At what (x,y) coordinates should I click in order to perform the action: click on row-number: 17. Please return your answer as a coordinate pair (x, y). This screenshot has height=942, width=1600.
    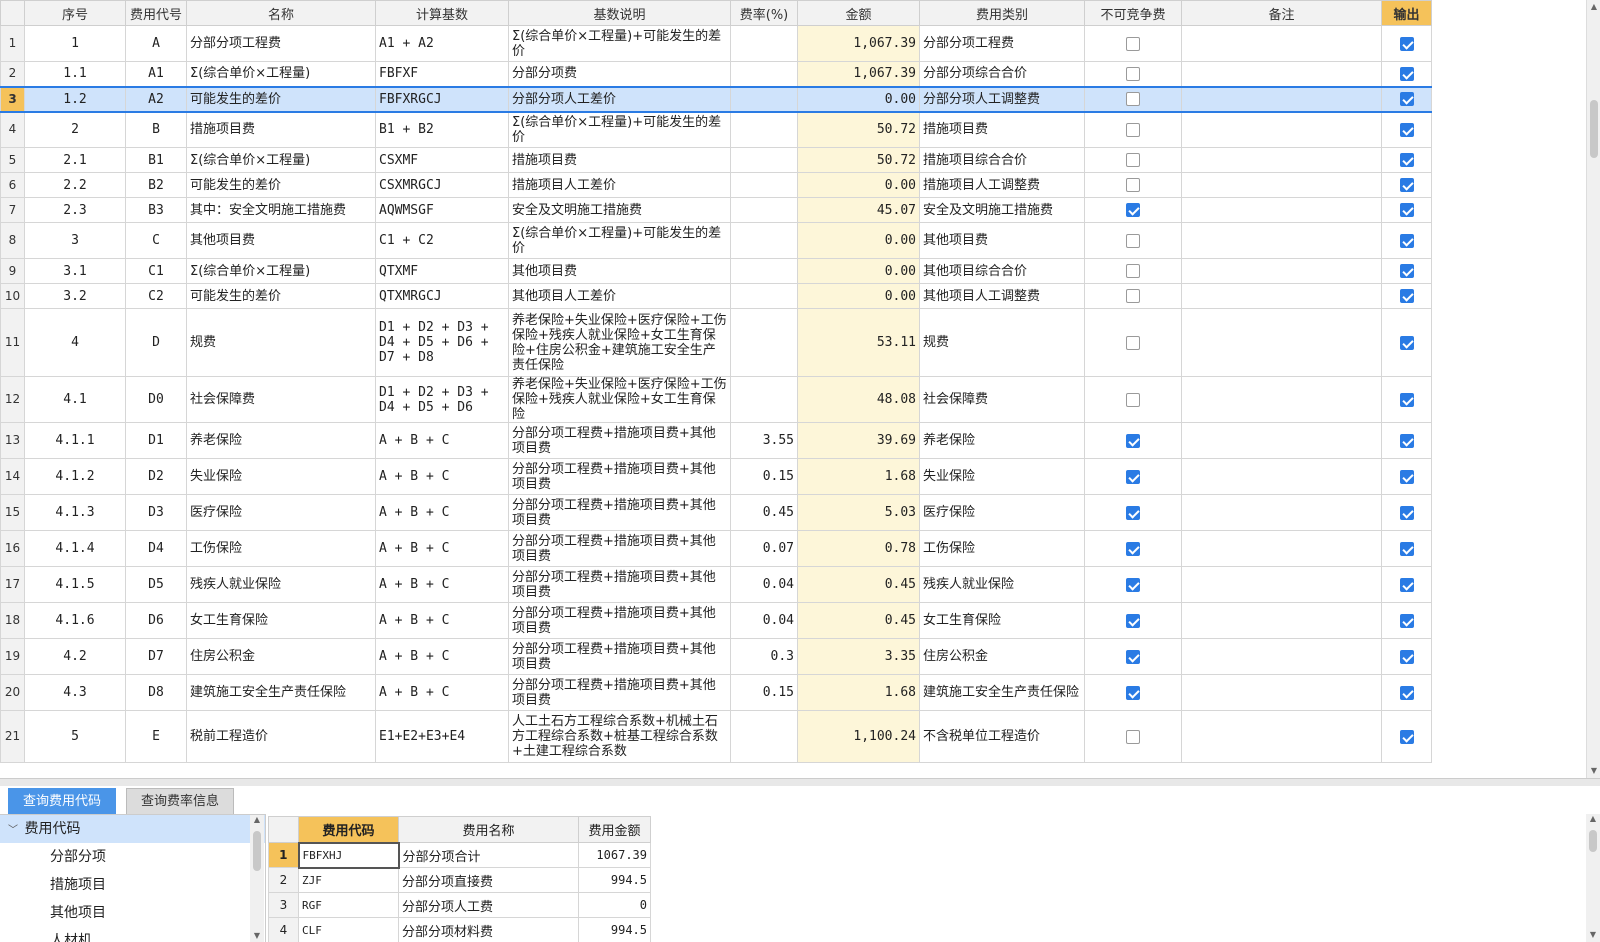
    Looking at the image, I should click on (12, 584).